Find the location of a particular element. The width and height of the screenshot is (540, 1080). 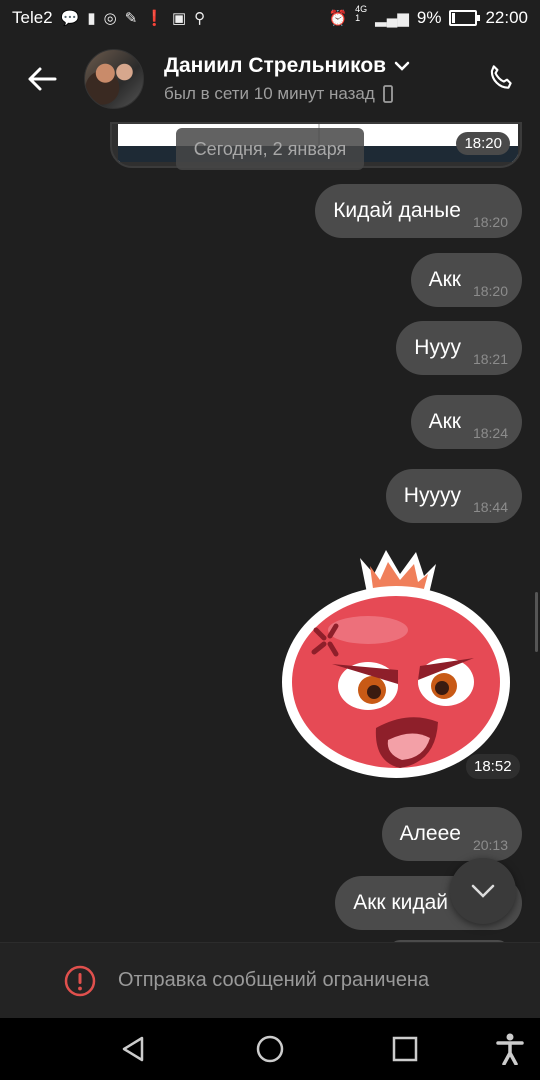

phone-icon is located at coordinates (501, 77).